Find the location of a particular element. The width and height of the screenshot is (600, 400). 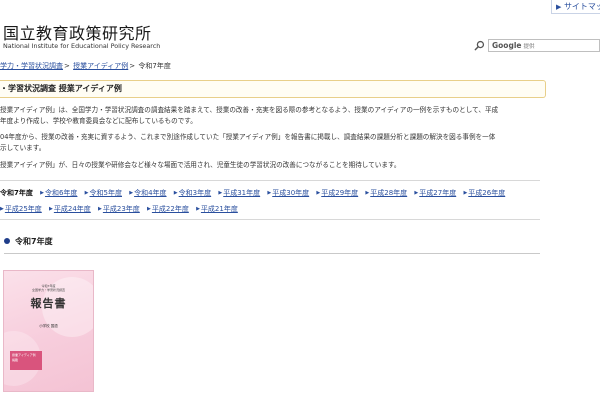

year-link: 平成23年度 is located at coordinates (121, 209).